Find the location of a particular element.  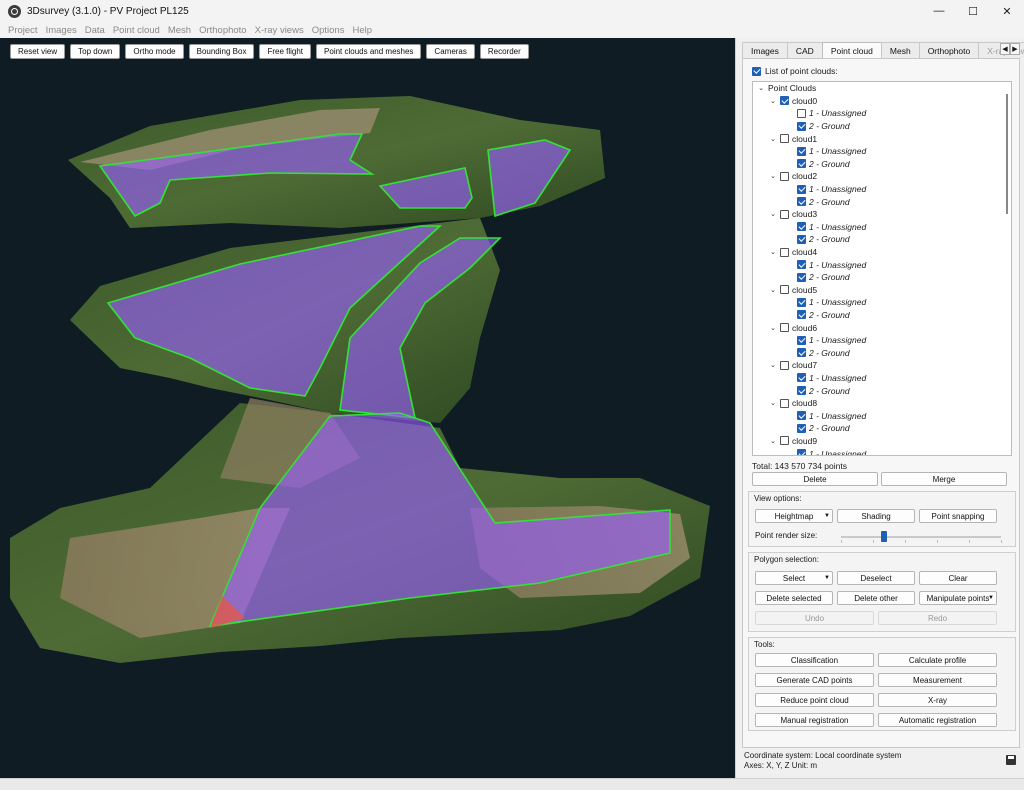

free-flight-button: Free flight is located at coordinates (285, 51).